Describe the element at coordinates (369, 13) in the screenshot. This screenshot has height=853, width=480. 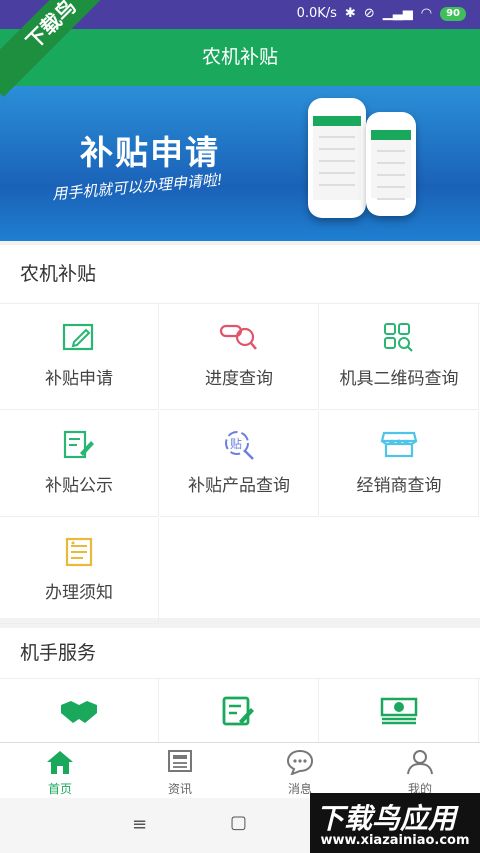
I see `mute-icon: ⊘` at that location.